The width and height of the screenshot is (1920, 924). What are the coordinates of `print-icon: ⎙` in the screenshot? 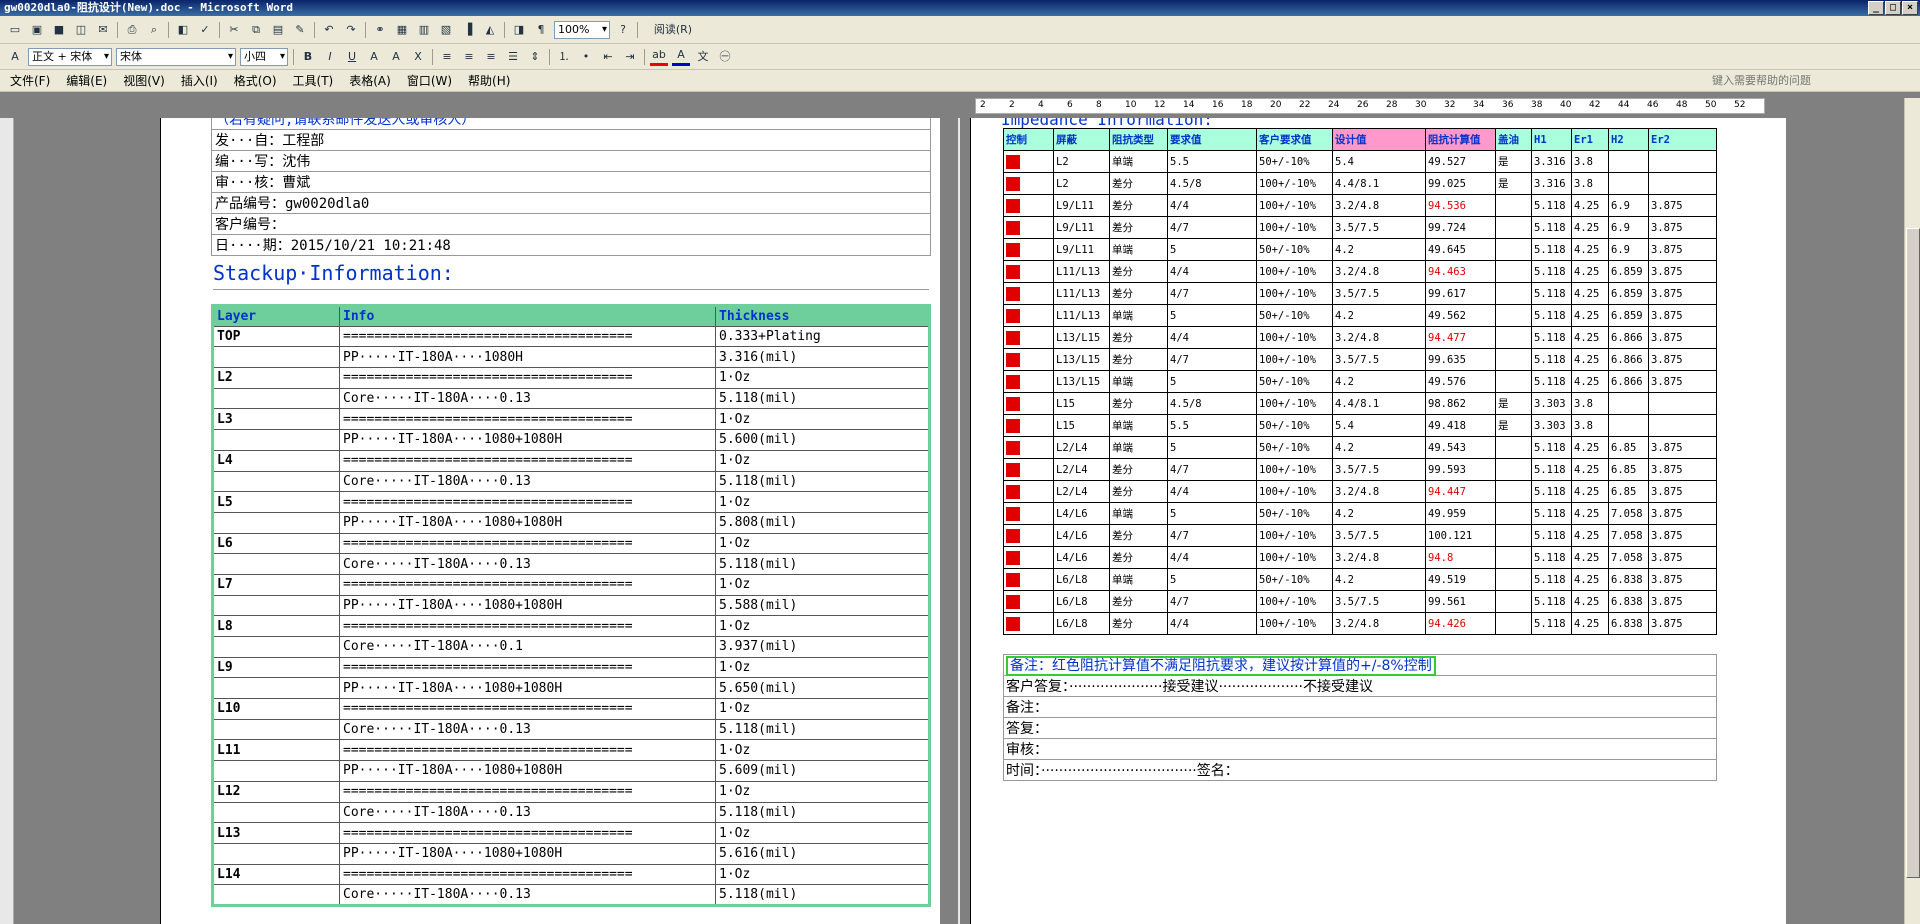 It's located at (132, 30).